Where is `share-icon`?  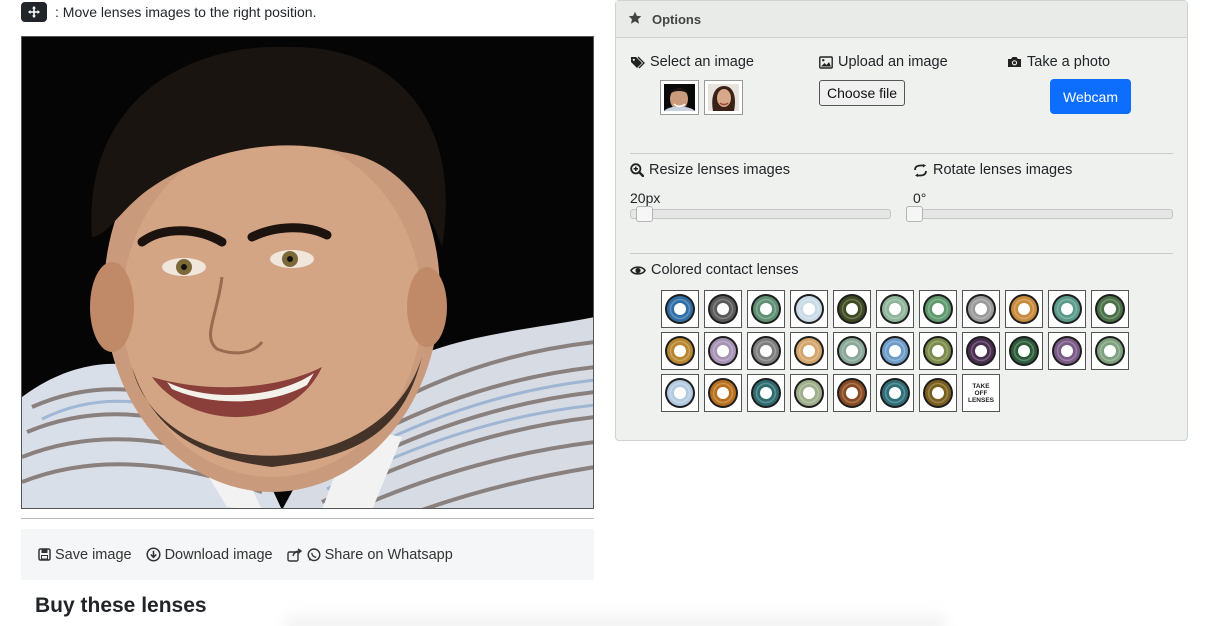
share-icon is located at coordinates (294, 554).